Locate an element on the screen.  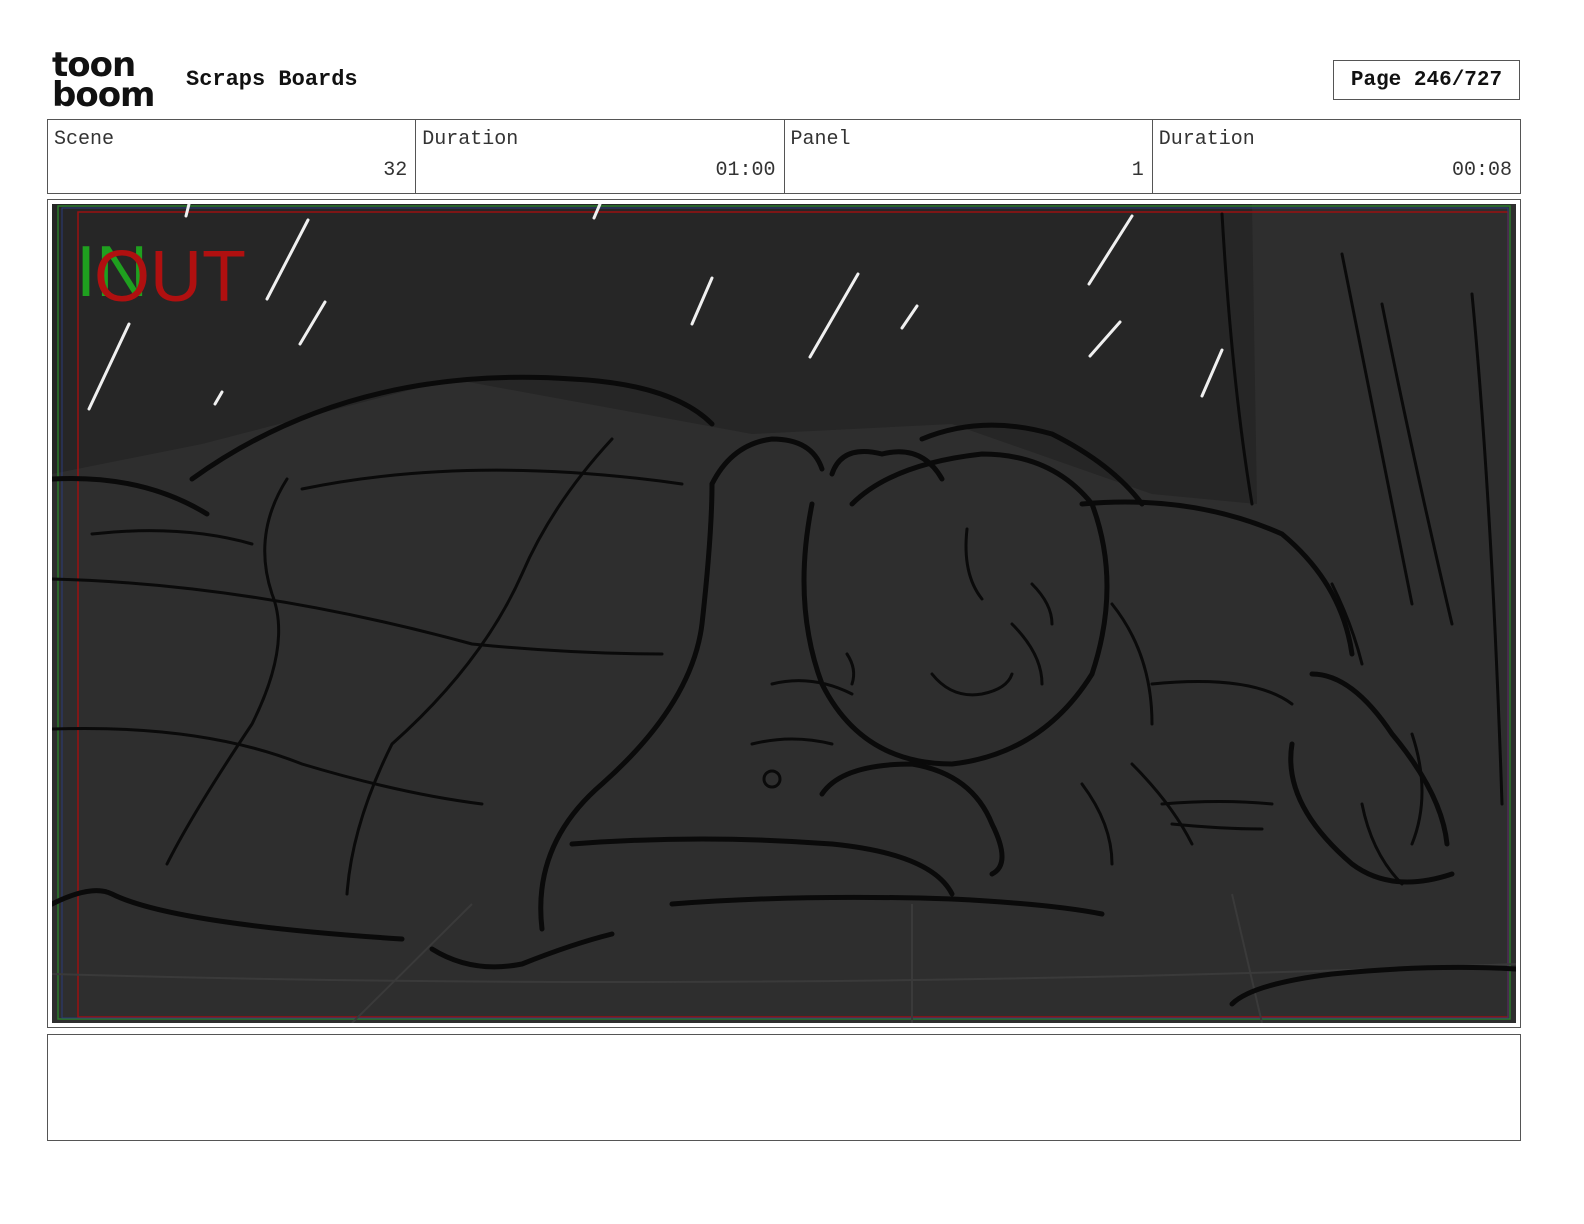
toon-boom-logo: toon boom is located at coordinates (108, 81).